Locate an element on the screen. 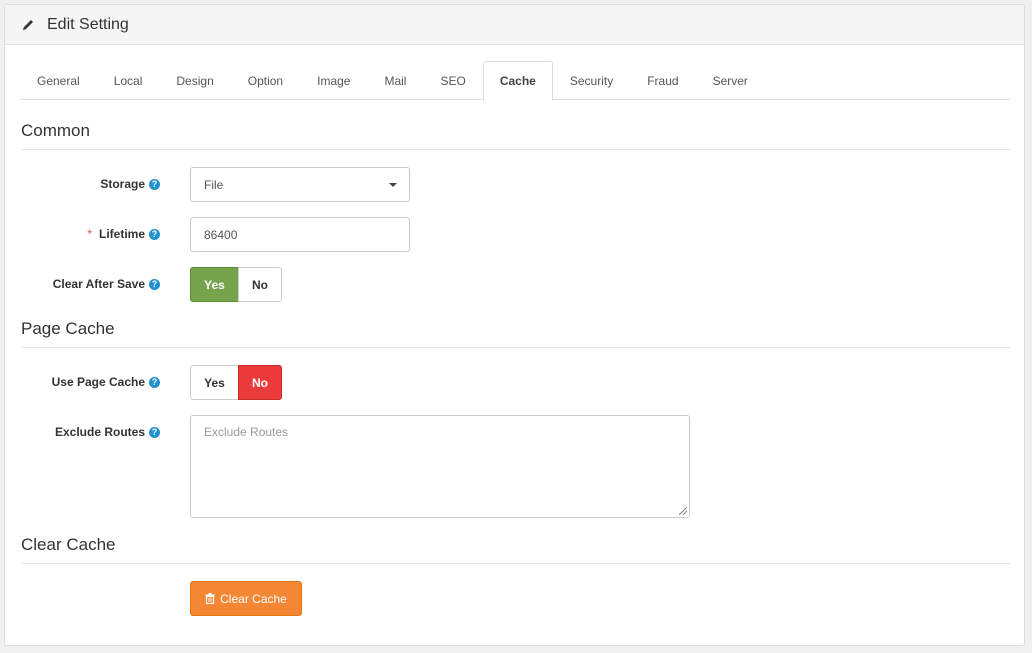 This screenshot has width=1032, height=653. use-page-cache-label-text: Use Page Cache is located at coordinates (98, 382).